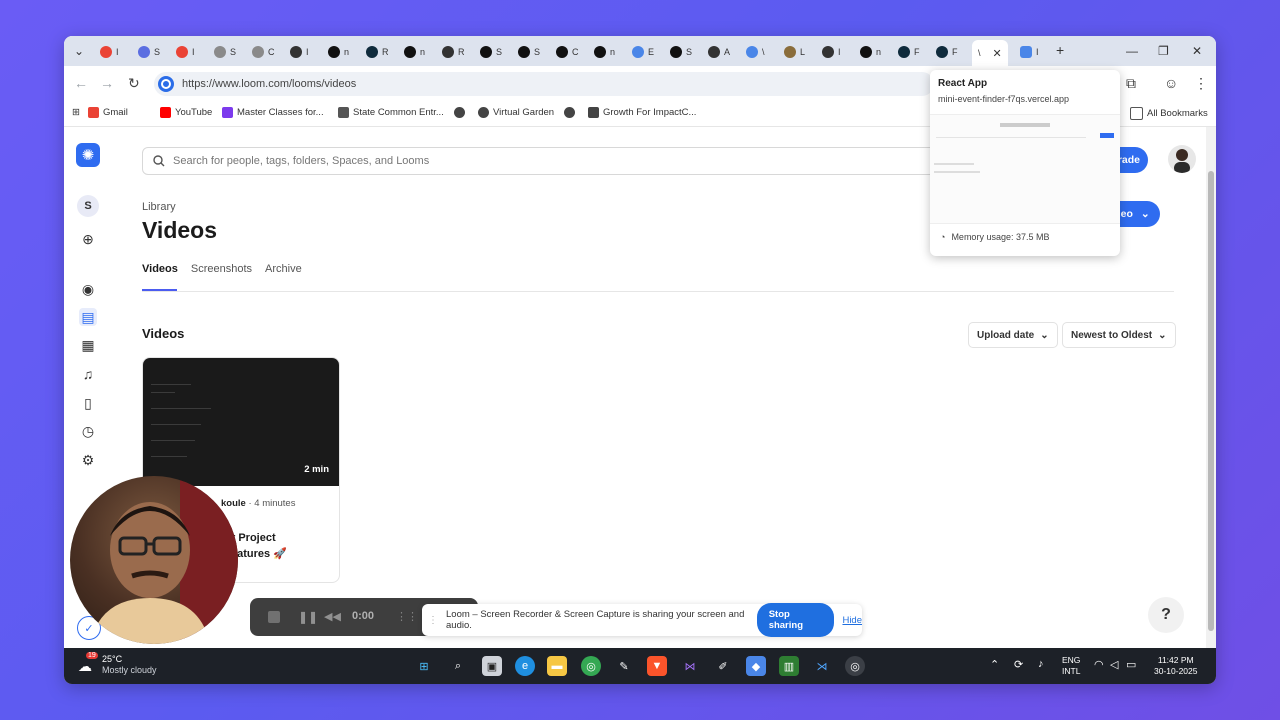  I want to click on help-button: ?, so click(1166, 615).